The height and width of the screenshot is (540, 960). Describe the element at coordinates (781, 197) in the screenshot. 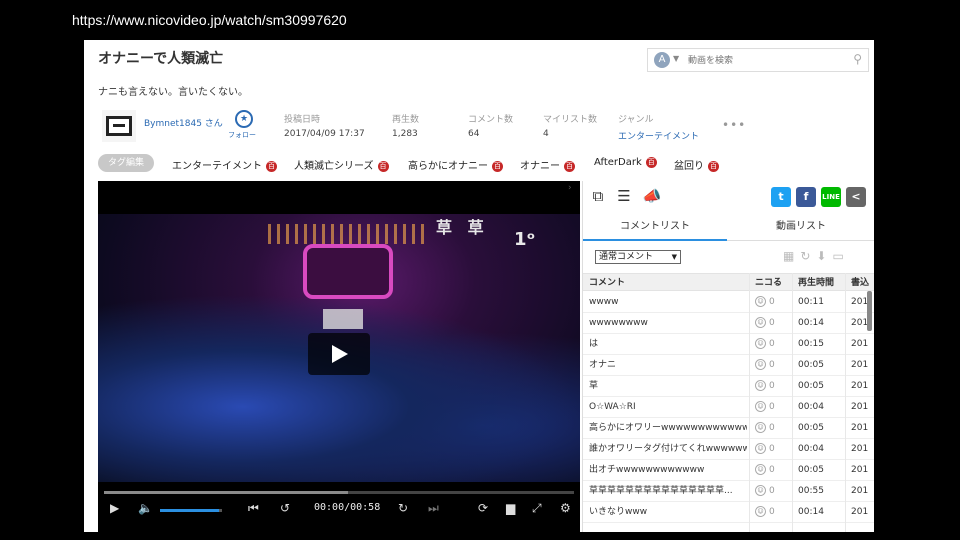

I see `twitter-share-icon: t` at that location.